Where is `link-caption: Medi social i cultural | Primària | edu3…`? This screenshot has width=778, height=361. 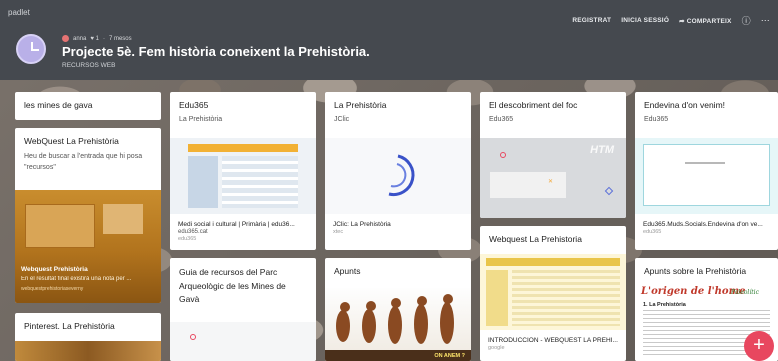
link-caption: Medi social i cultural | Primària | edu3… is located at coordinates (243, 231).